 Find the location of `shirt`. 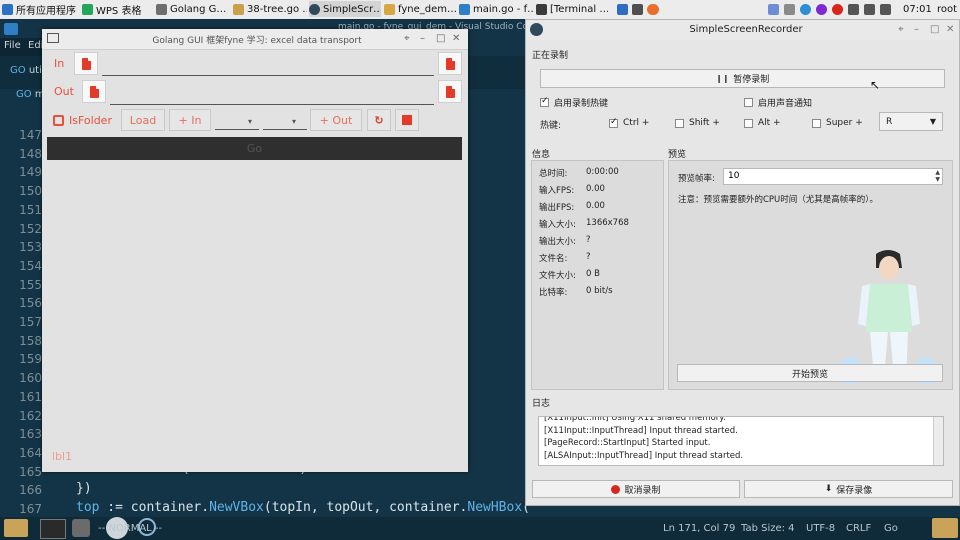

shirt is located at coordinates (889, 308).